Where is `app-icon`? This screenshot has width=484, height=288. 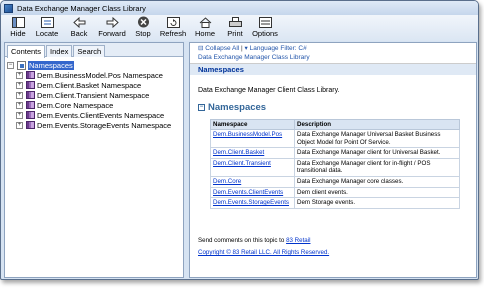 app-icon is located at coordinates (8, 8).